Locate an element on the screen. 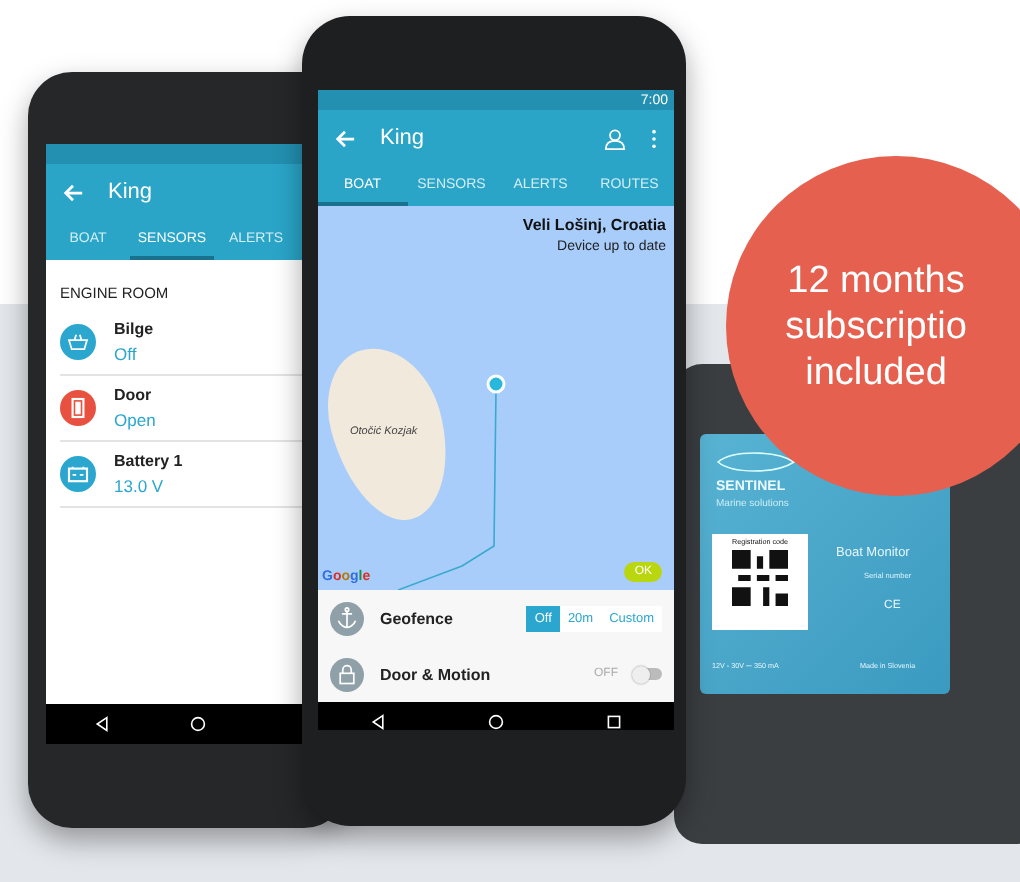 The image size is (1020, 882). sensor-value: Open is located at coordinates (135, 420).